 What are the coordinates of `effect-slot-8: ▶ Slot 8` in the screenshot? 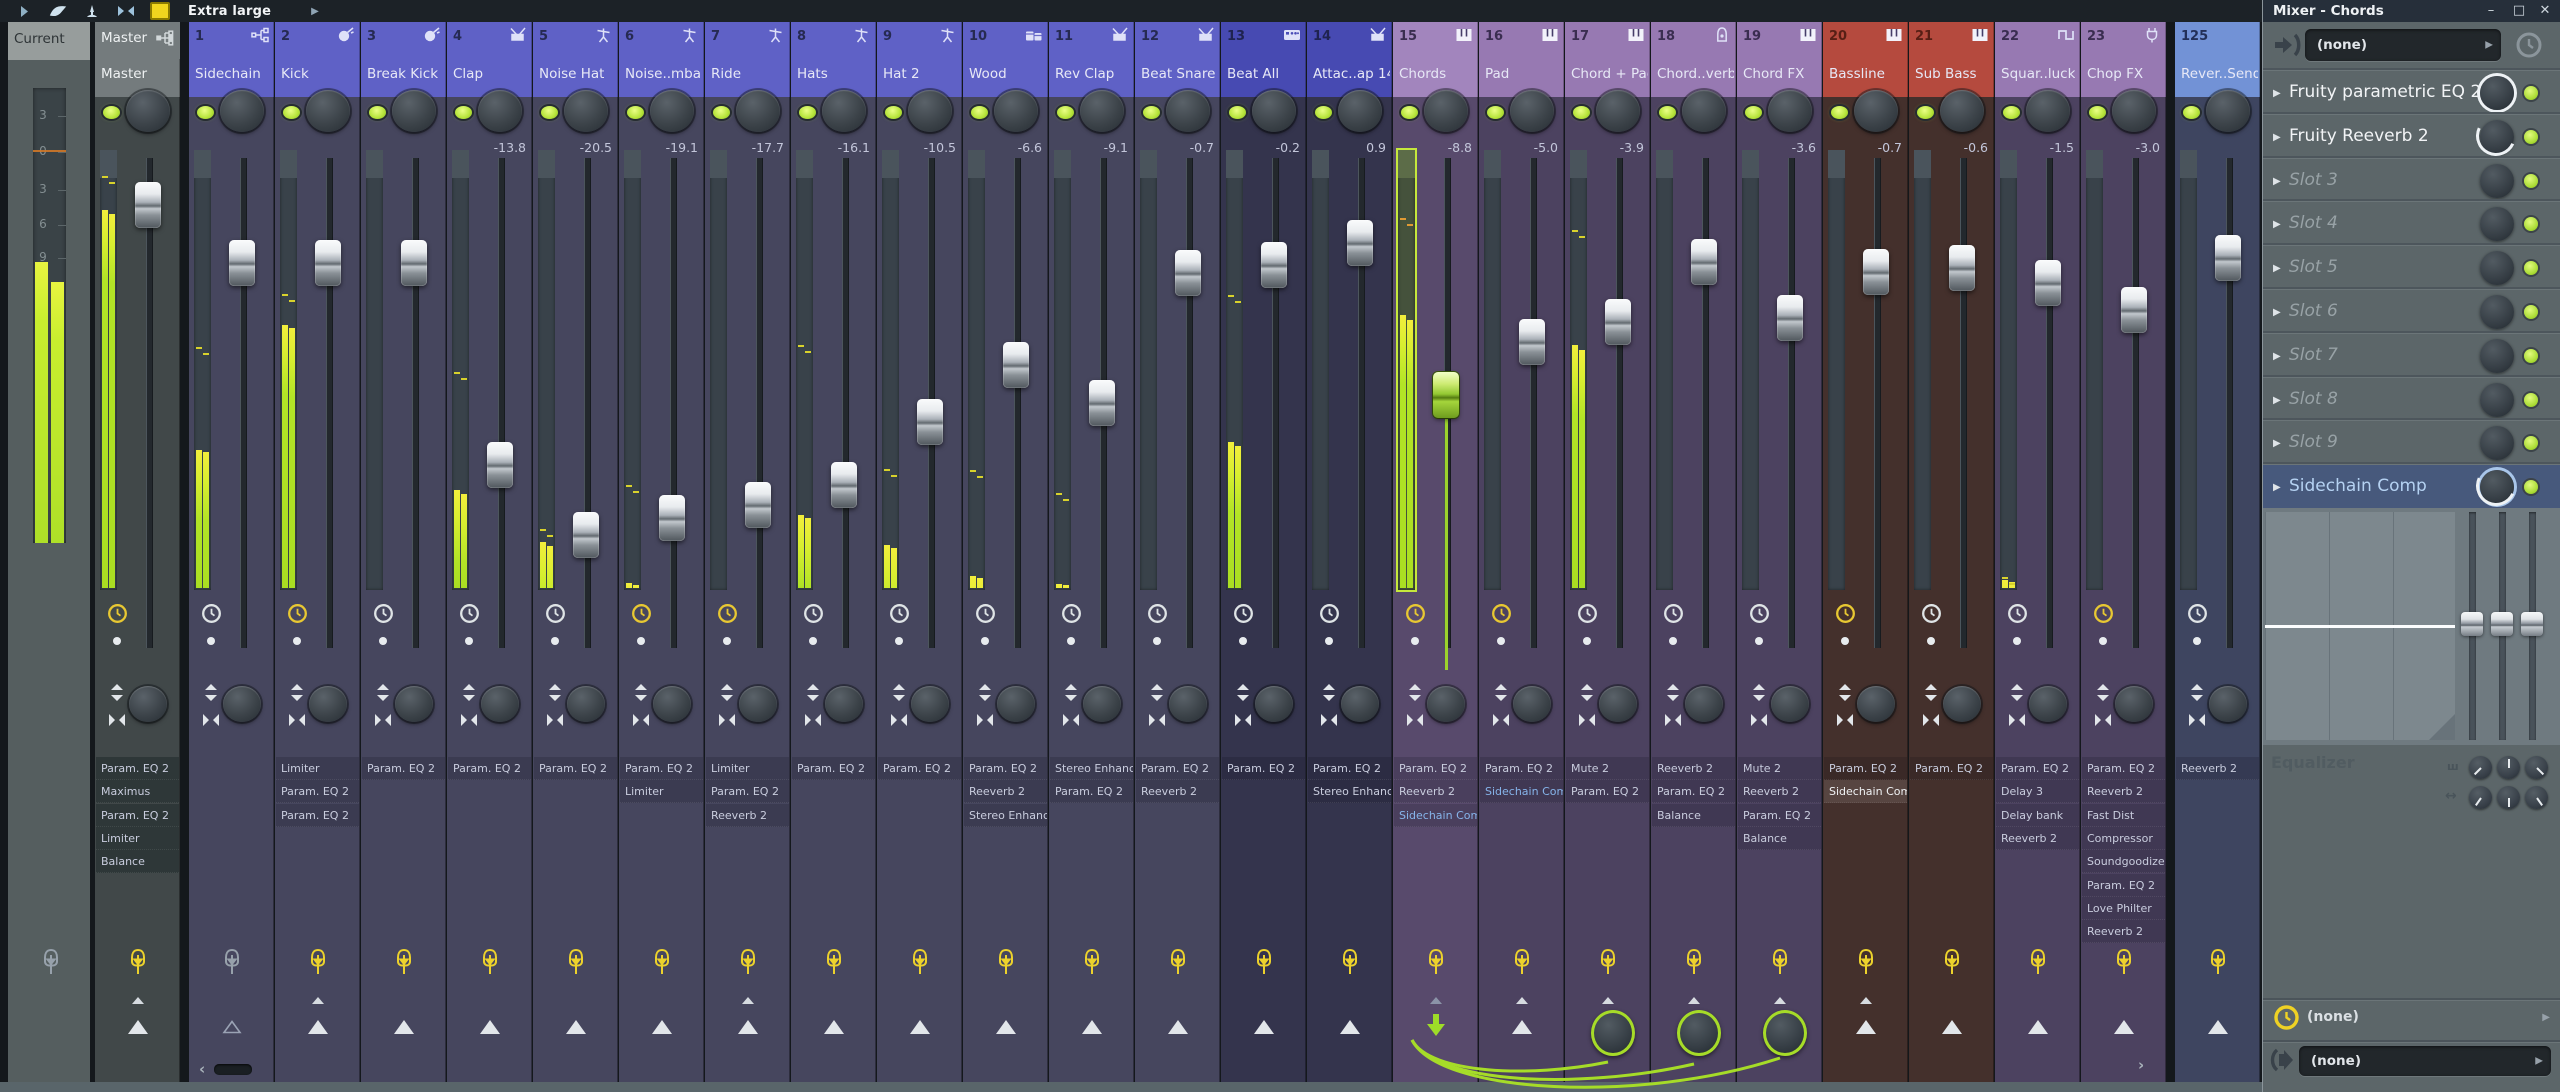 It's located at (2411, 398).